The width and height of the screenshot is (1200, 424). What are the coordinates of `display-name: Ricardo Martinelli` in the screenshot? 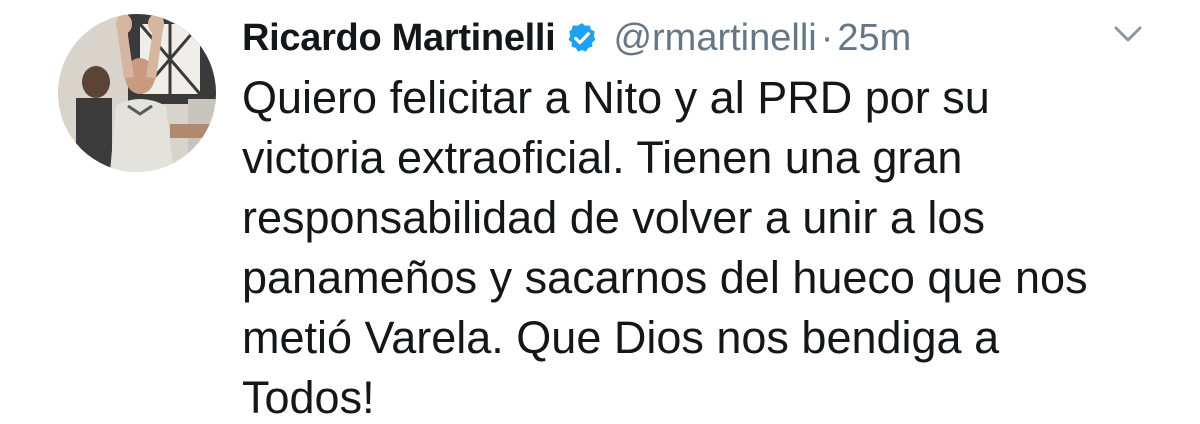 It's located at (399, 38).